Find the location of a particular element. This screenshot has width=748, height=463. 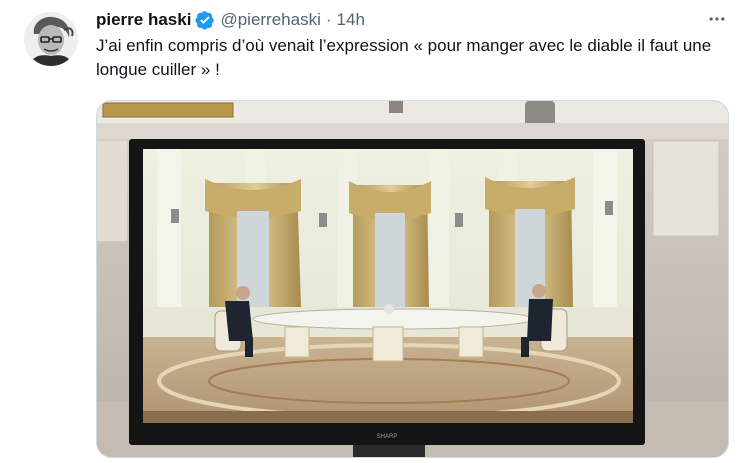

author-handle: @pierrehaski is located at coordinates (270, 20).